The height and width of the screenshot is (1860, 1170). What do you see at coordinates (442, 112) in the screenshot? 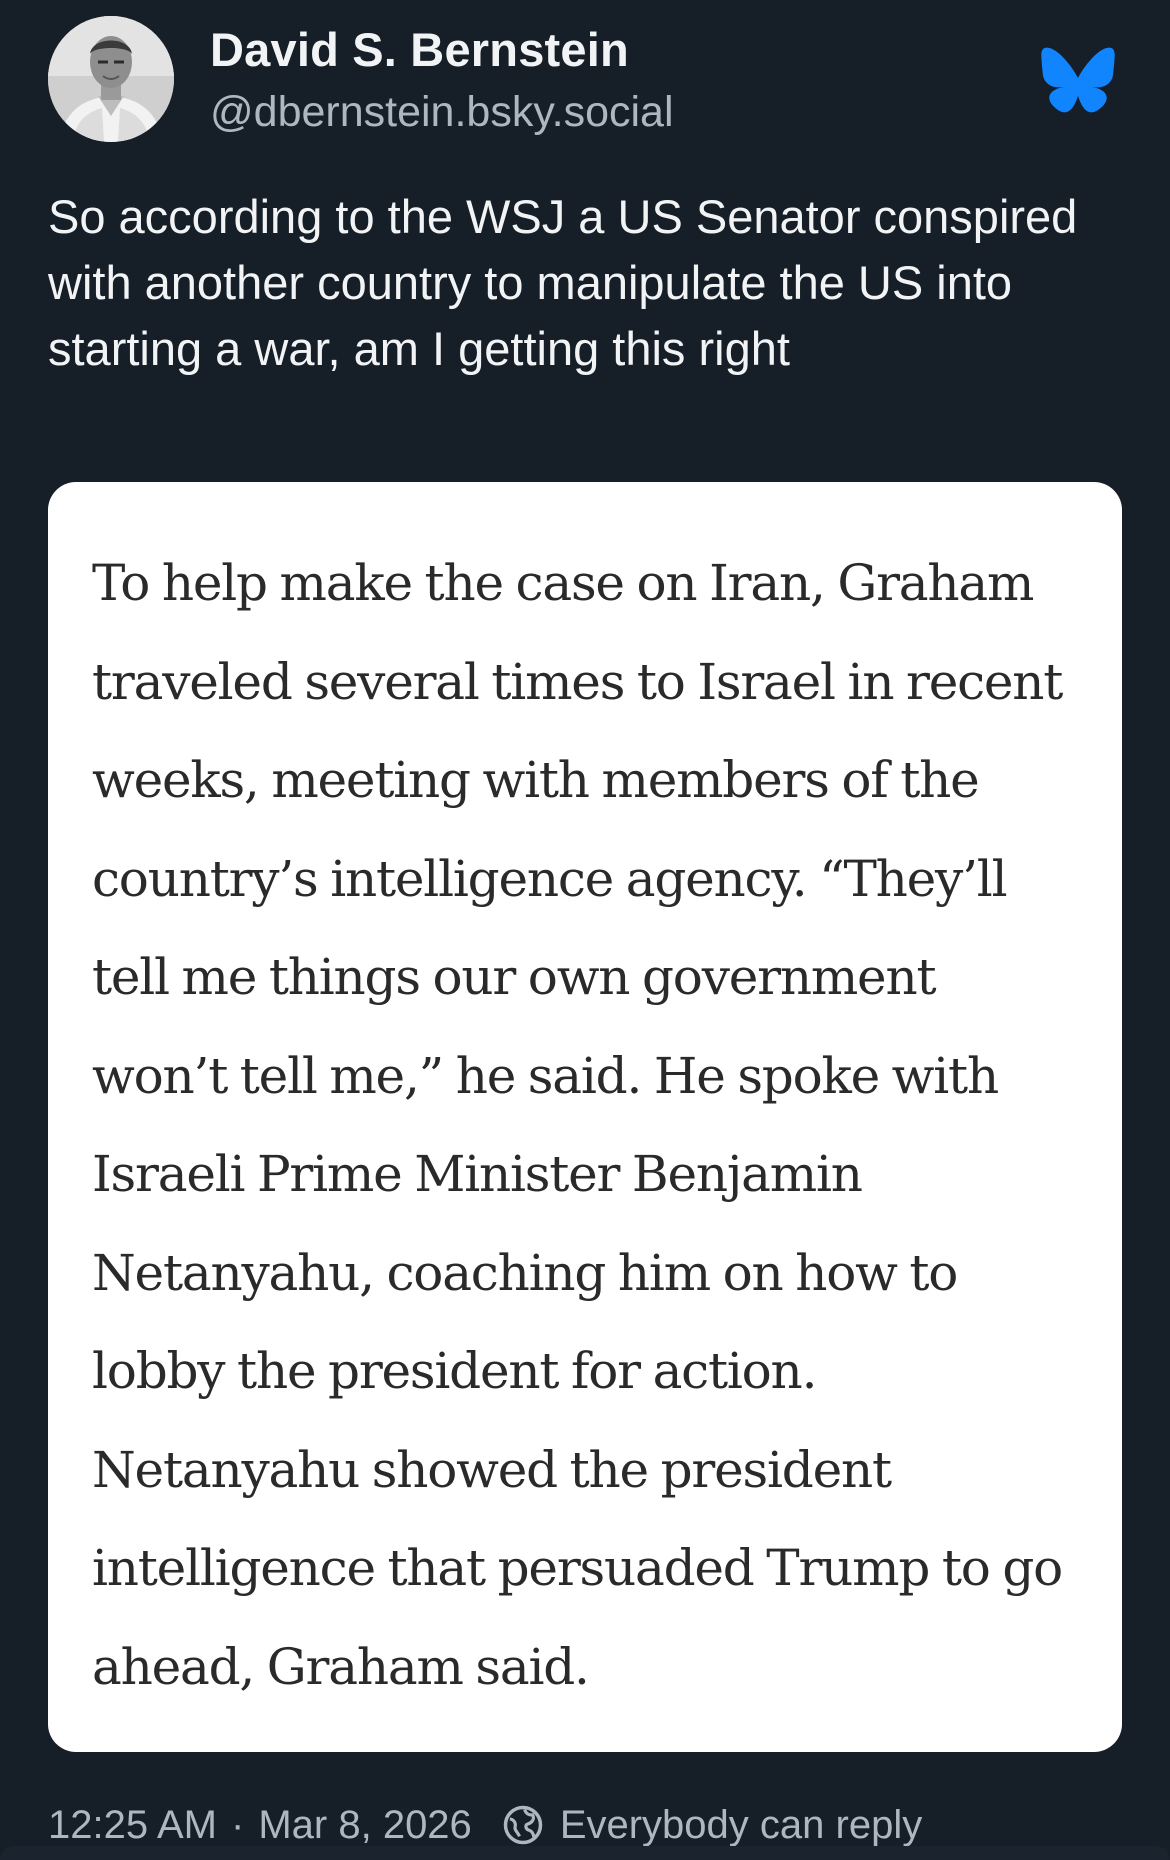
I see `author-handle: @dbernstein.bsky.social` at bounding box center [442, 112].